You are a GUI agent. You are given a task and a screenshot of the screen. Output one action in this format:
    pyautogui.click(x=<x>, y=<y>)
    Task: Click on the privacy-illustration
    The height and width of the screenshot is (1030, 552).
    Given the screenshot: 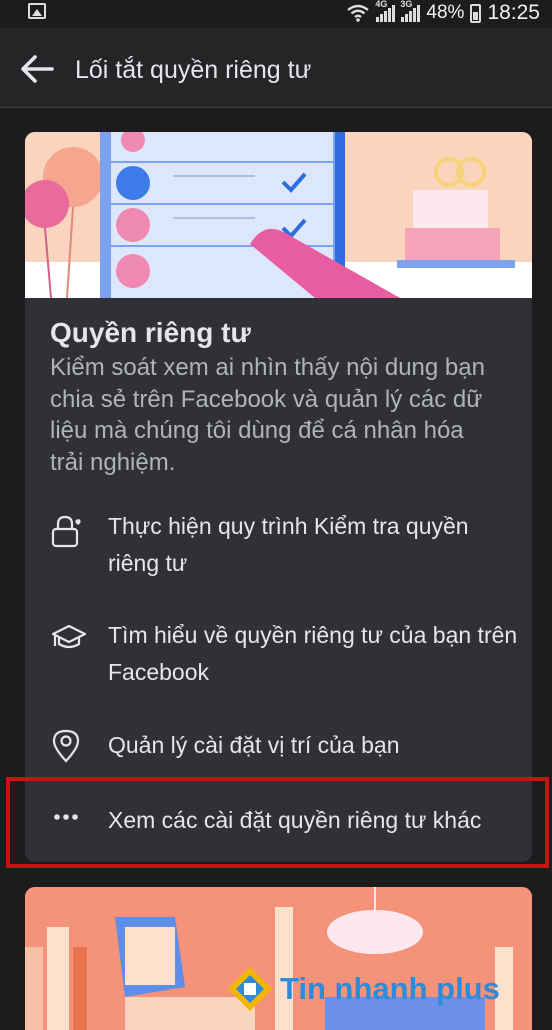 What is the action you would take?
    pyautogui.click(x=278, y=215)
    